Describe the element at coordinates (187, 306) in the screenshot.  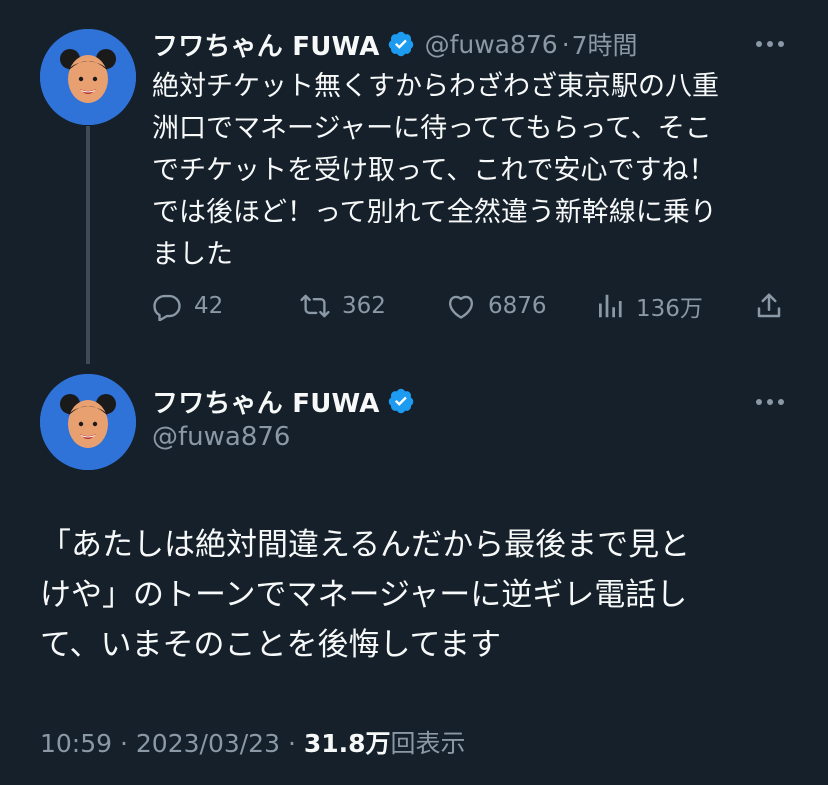
I see `reply-button: 42` at that location.